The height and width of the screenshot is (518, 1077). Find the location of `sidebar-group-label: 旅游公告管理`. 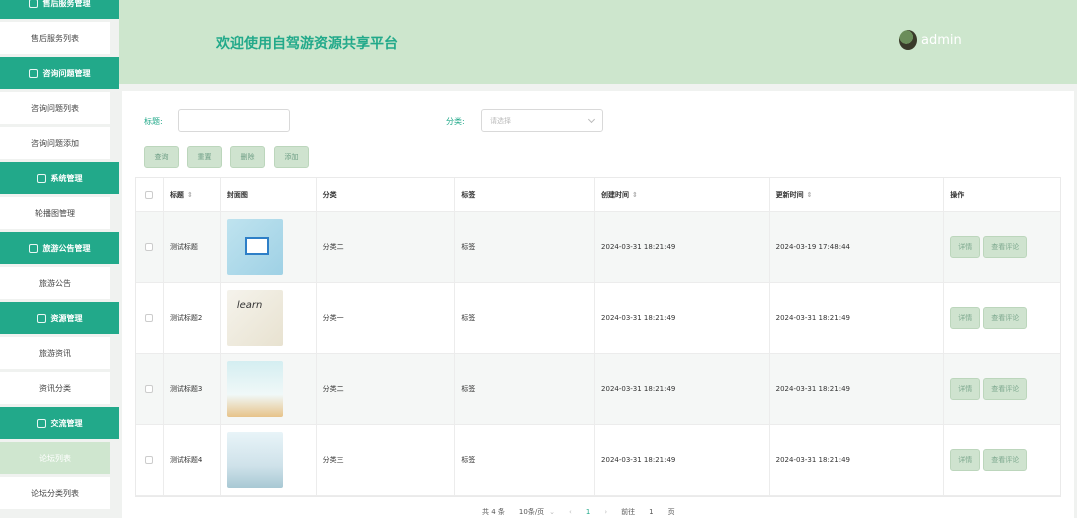

sidebar-group-label: 旅游公告管理 is located at coordinates (66, 248).